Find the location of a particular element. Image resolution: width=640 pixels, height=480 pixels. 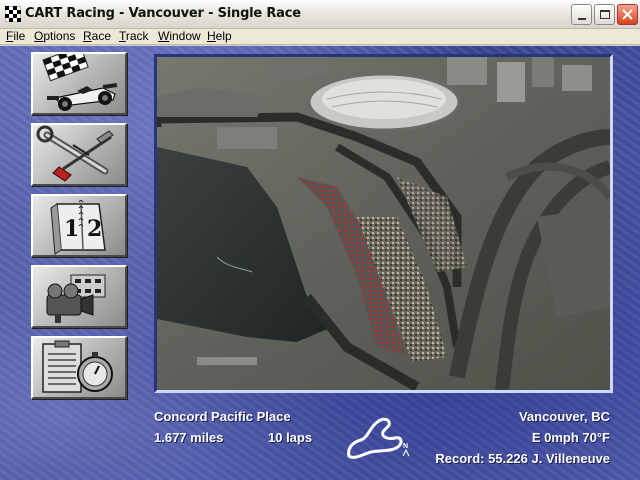

north-label: N is located at coordinates (405, 446).